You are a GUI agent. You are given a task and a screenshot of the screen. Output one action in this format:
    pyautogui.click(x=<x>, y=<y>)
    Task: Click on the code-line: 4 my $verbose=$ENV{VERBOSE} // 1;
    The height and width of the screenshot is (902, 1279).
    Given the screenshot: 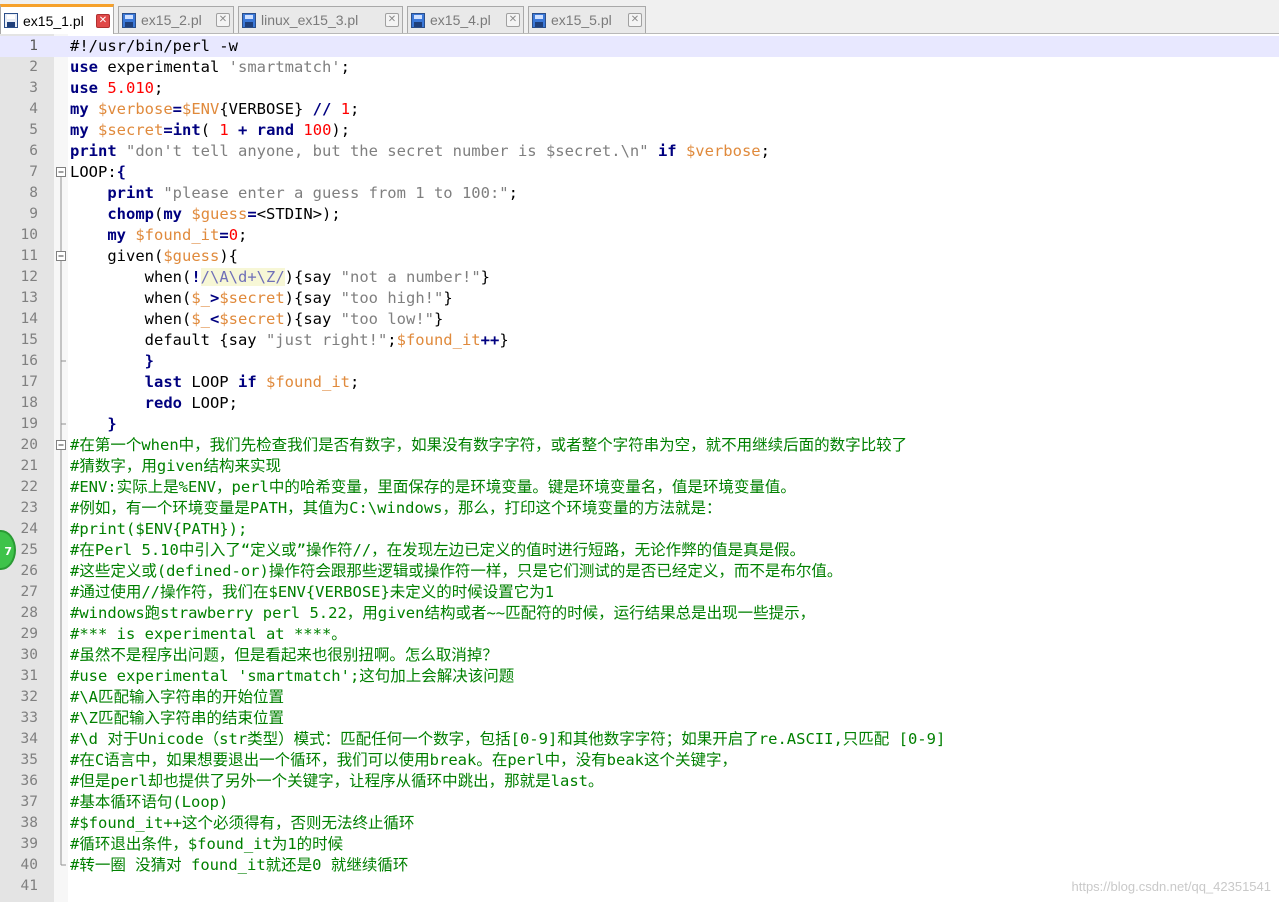 What is the action you would take?
    pyautogui.click(x=639, y=109)
    